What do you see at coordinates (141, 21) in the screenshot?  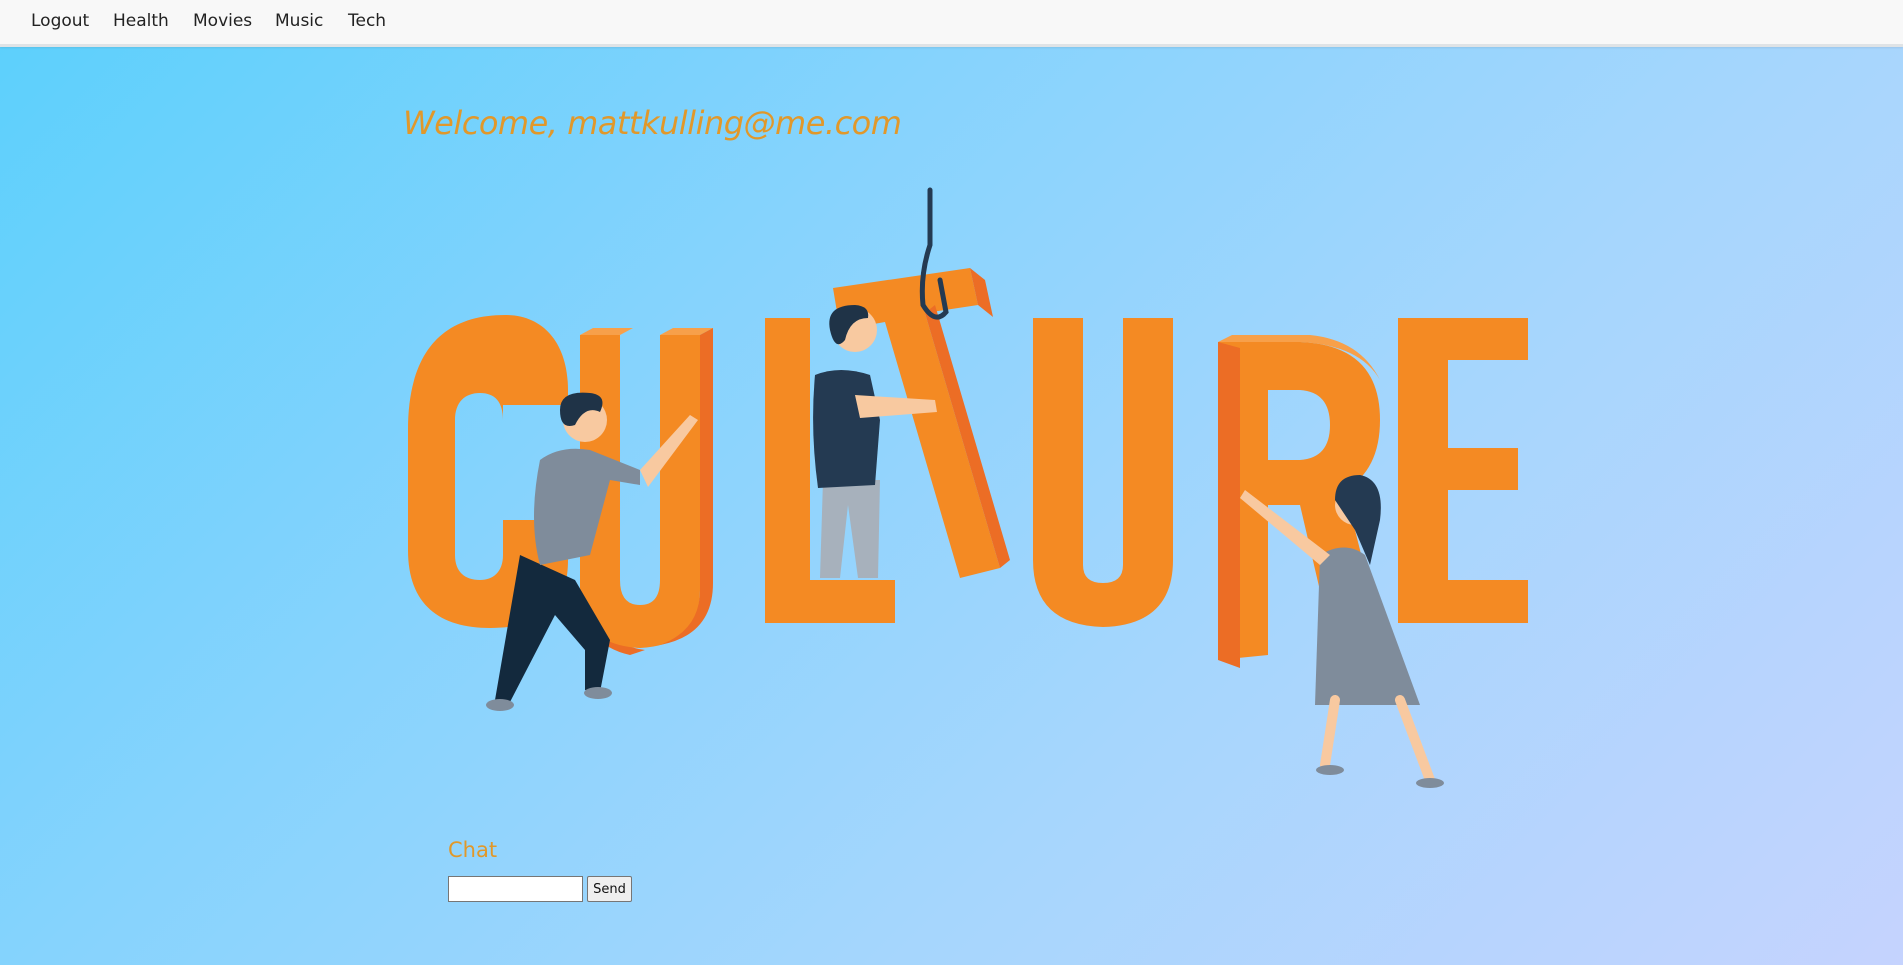 I see `nav-health-link: Health` at bounding box center [141, 21].